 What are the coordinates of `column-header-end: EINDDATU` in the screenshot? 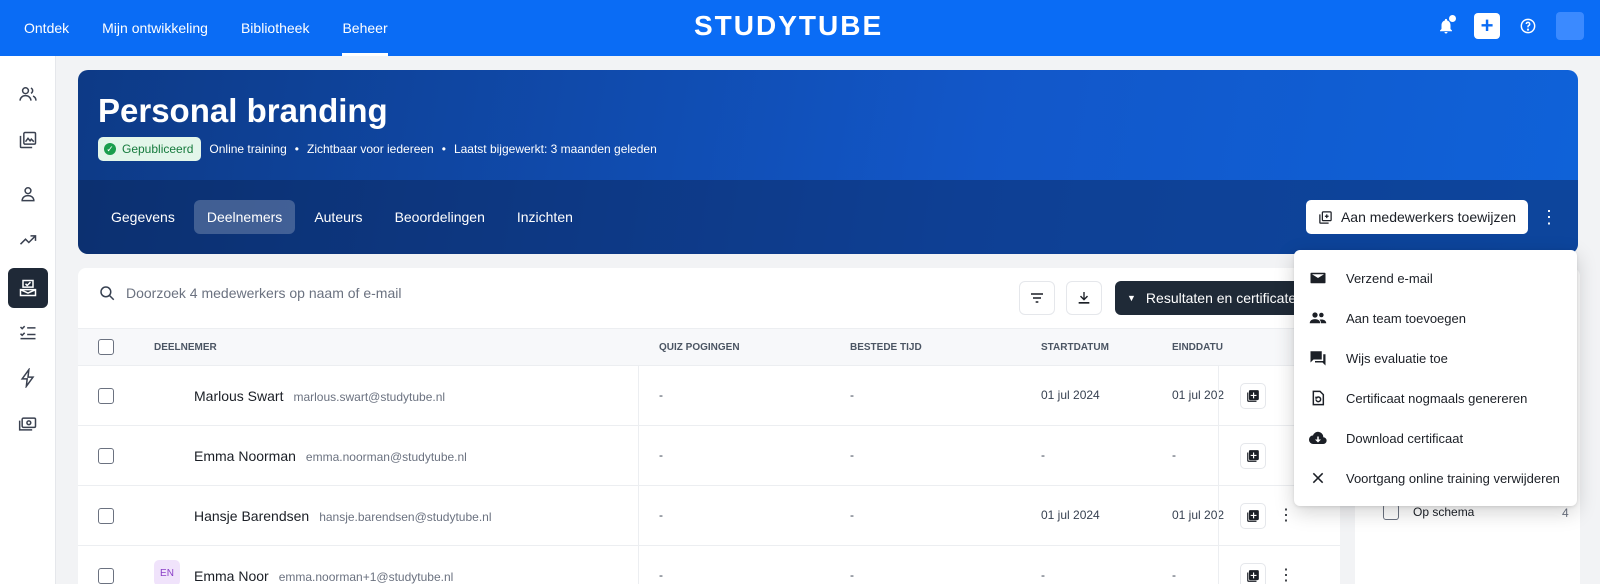 It's located at (1197, 347).